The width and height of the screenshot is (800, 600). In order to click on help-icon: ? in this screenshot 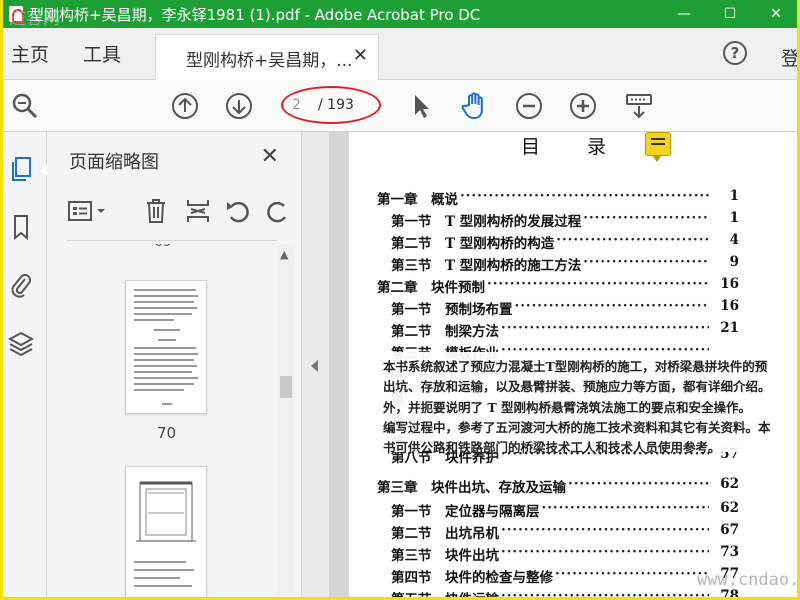, I will do `click(735, 53)`.